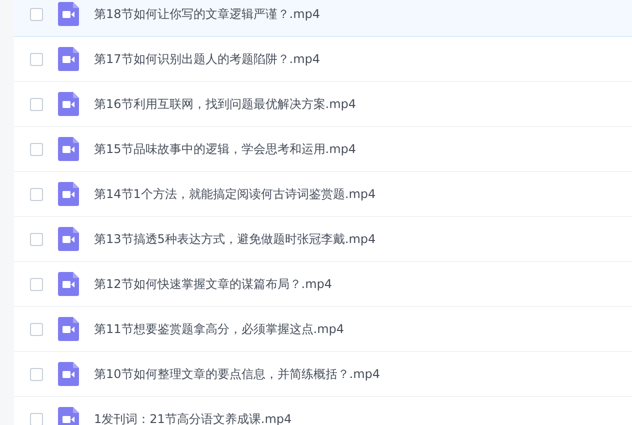 This screenshot has height=425, width=632. I want to click on file-name: 1发刊词：21节高分语文养成课.mp4, so click(193, 417).